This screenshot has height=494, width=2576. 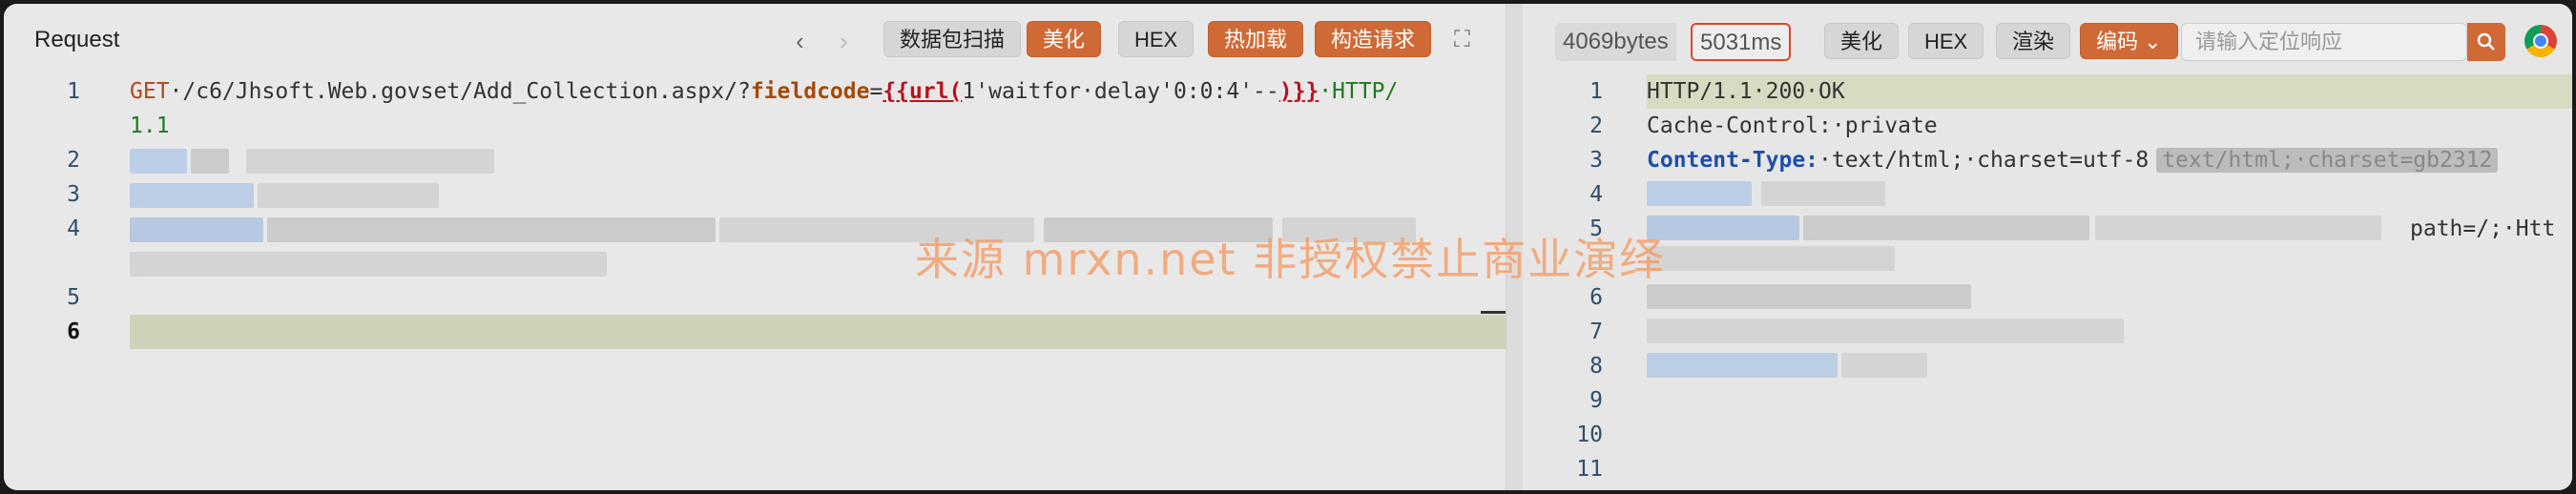 What do you see at coordinates (1298, 91) in the screenshot?
I see `template-close: )}}` at bounding box center [1298, 91].